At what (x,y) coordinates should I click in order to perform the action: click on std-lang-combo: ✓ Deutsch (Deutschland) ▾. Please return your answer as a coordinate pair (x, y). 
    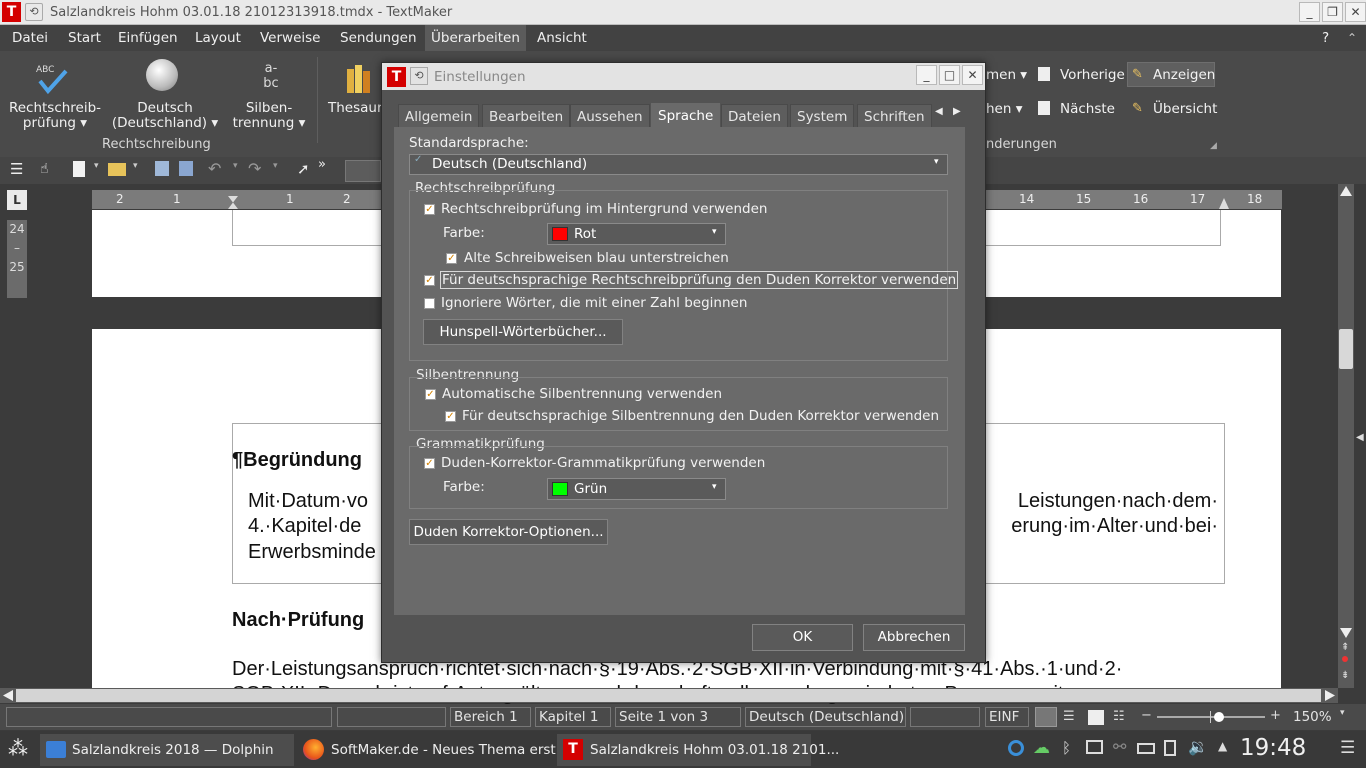
    Looking at the image, I should click on (678, 164).